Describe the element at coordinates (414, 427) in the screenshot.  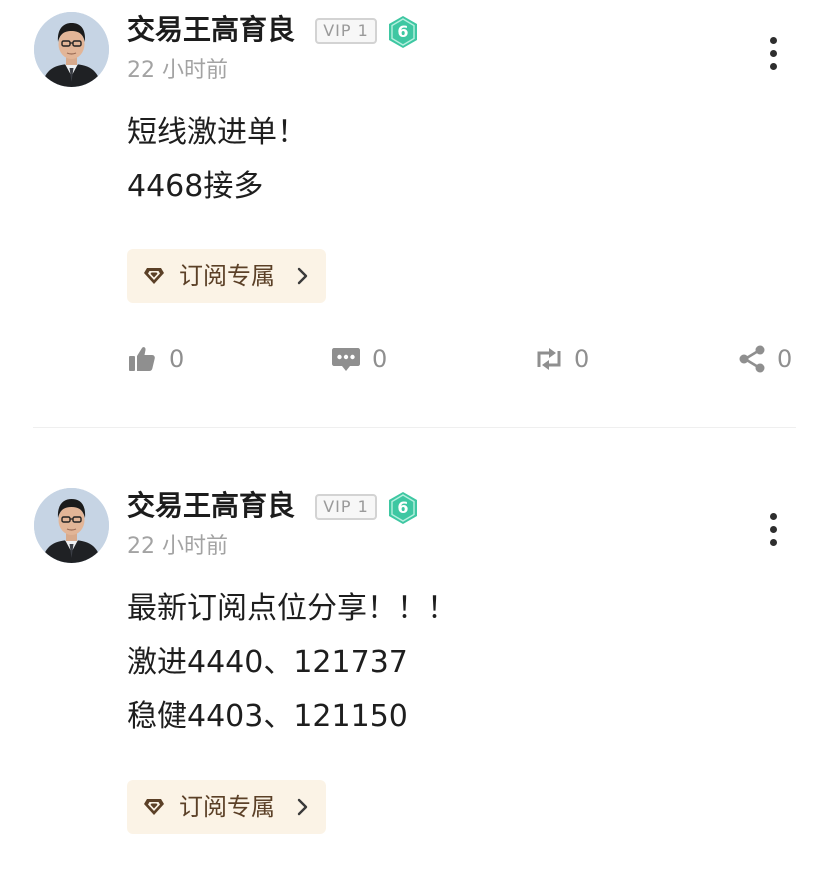
I see `post-divider` at that location.